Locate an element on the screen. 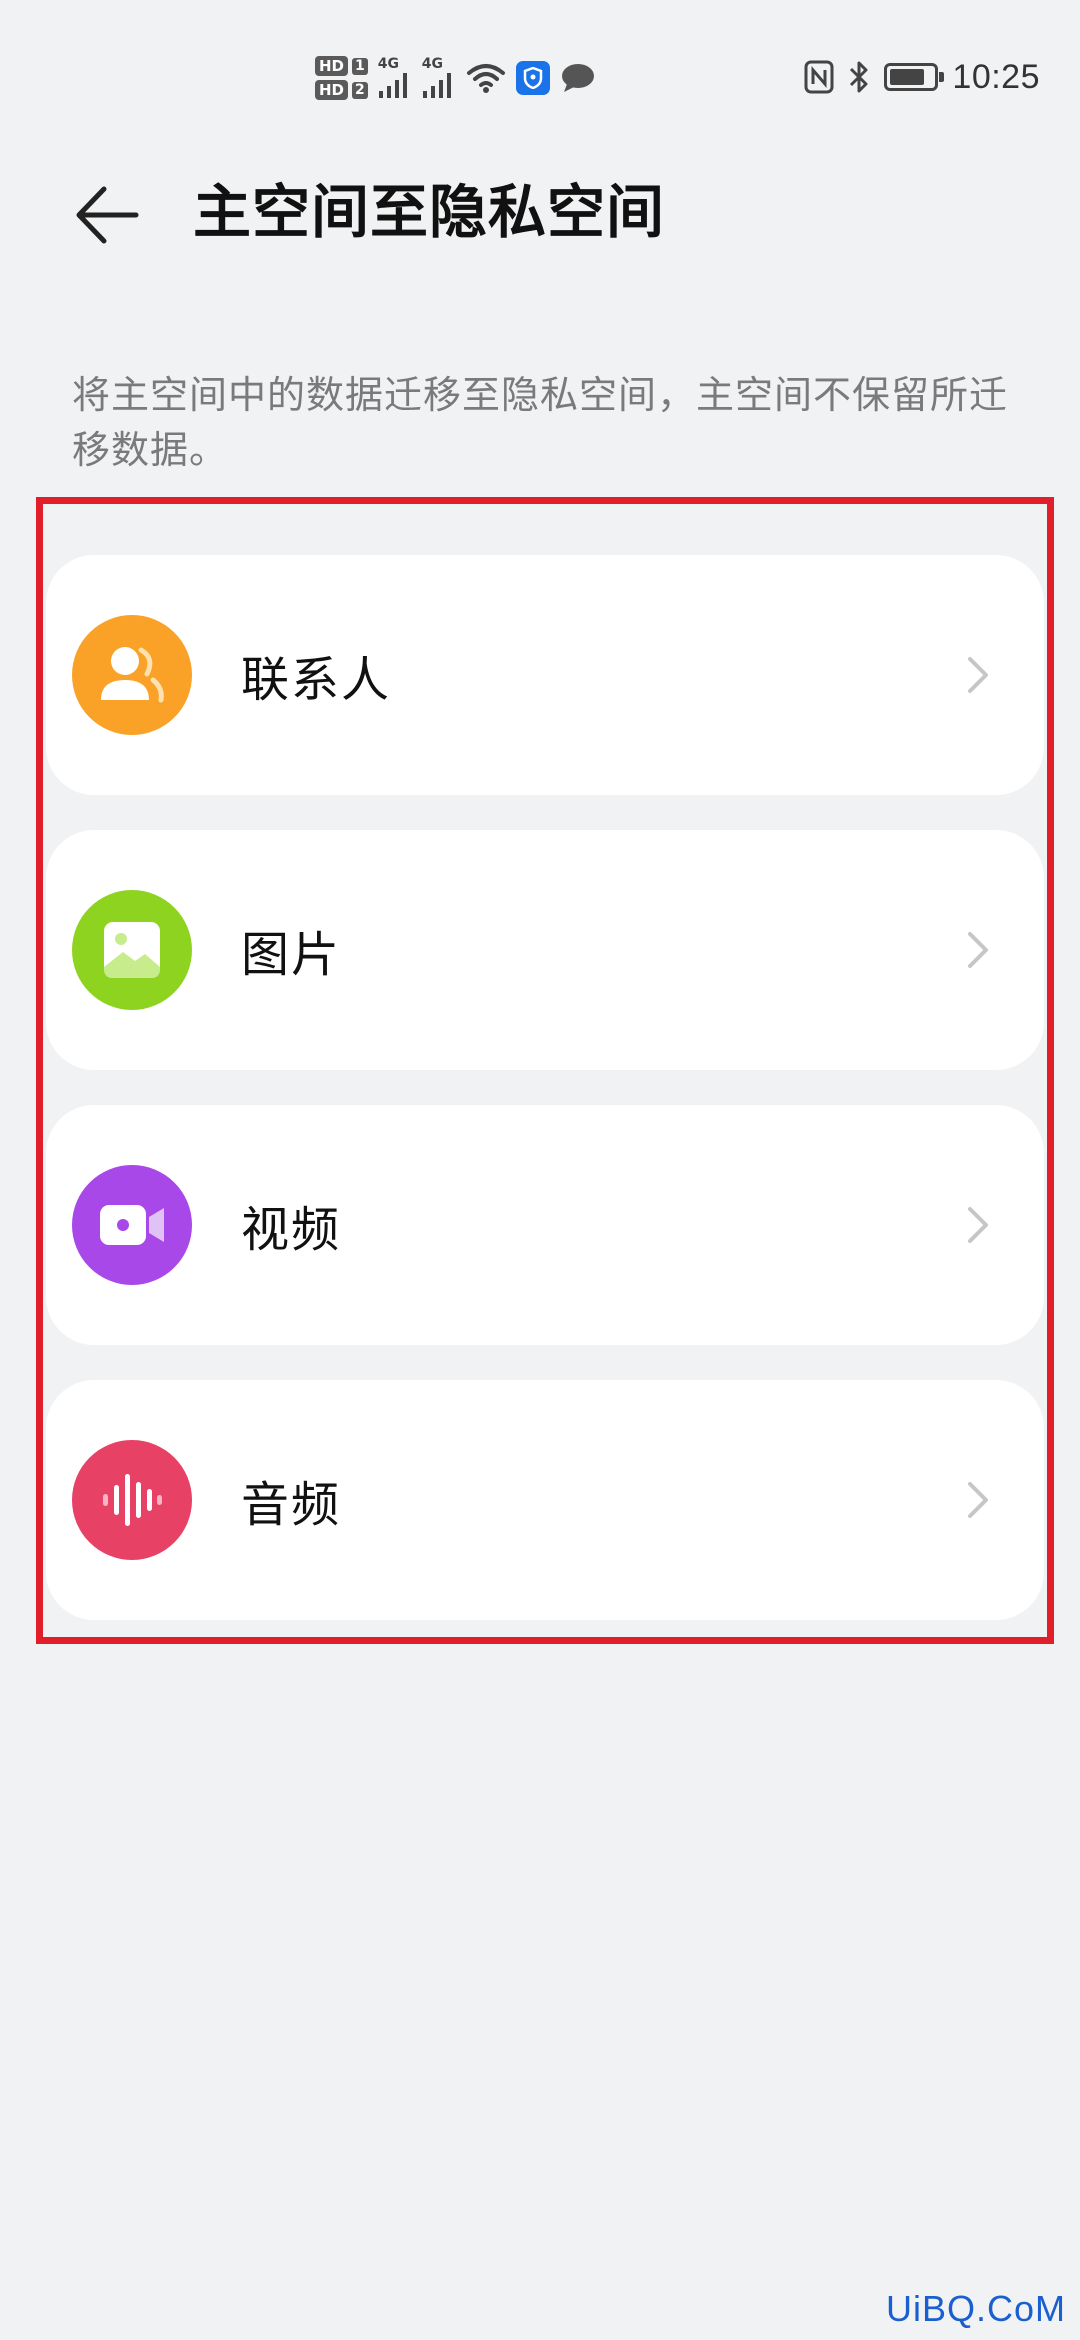 The width and height of the screenshot is (1080, 2340). hd1-indicator: HD 1 is located at coordinates (341, 66).